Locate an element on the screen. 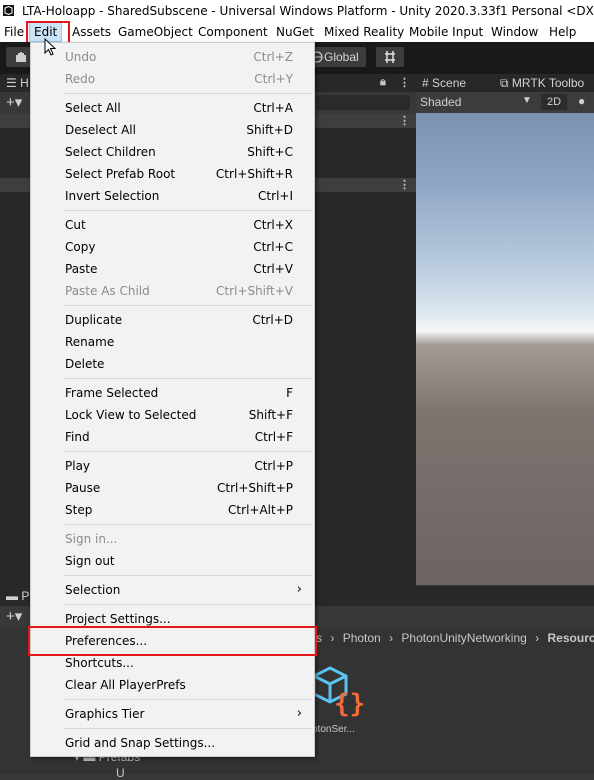 The height and width of the screenshot is (780, 594). menu-item-find: Find Ctrl+F is located at coordinates (172, 437).